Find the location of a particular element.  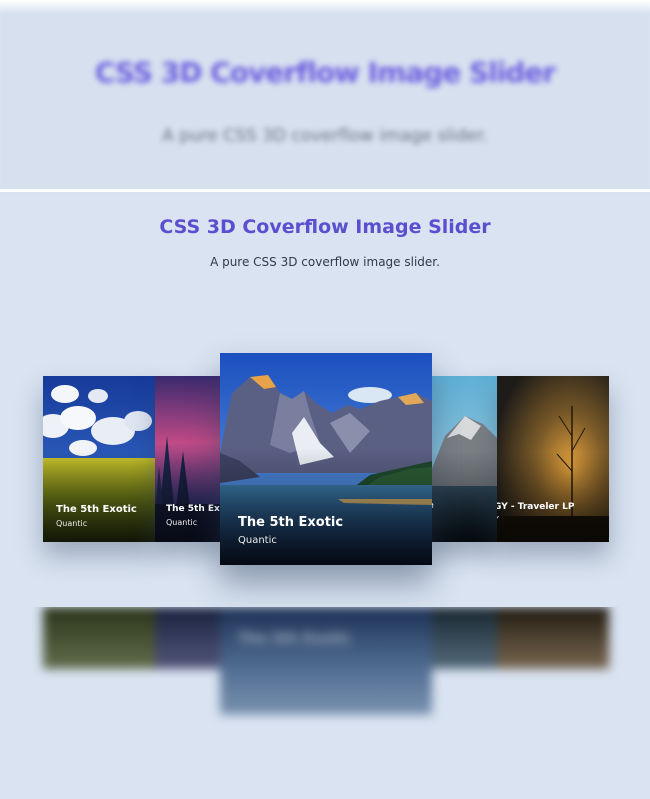

page-subtitle: A pure CSS 3D coverflow image slider. is located at coordinates (325, 262).